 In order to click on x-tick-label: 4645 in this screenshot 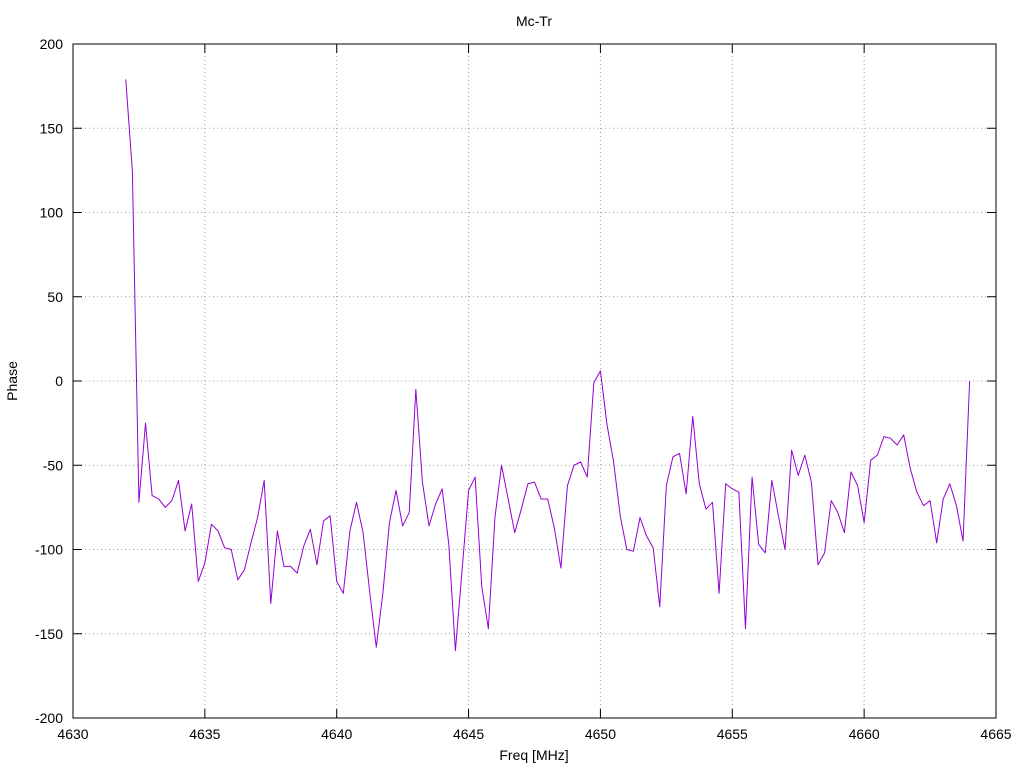, I will do `click(468, 734)`.